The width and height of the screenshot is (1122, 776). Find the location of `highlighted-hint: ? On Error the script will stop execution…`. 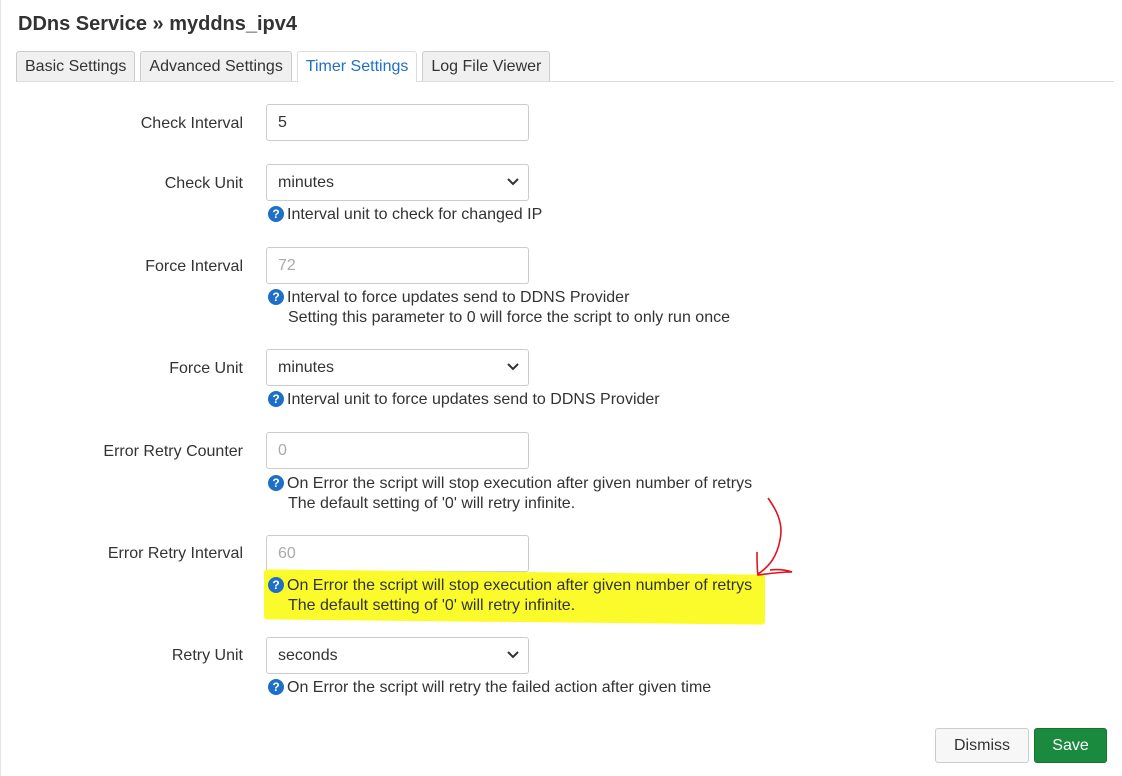

highlighted-hint: ? On Error the script will stop execution… is located at coordinates (514, 597).